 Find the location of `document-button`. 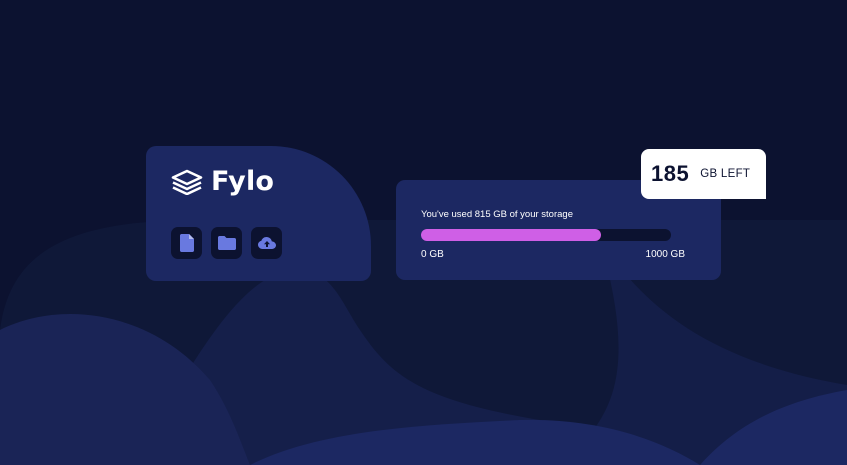

document-button is located at coordinates (186, 243).